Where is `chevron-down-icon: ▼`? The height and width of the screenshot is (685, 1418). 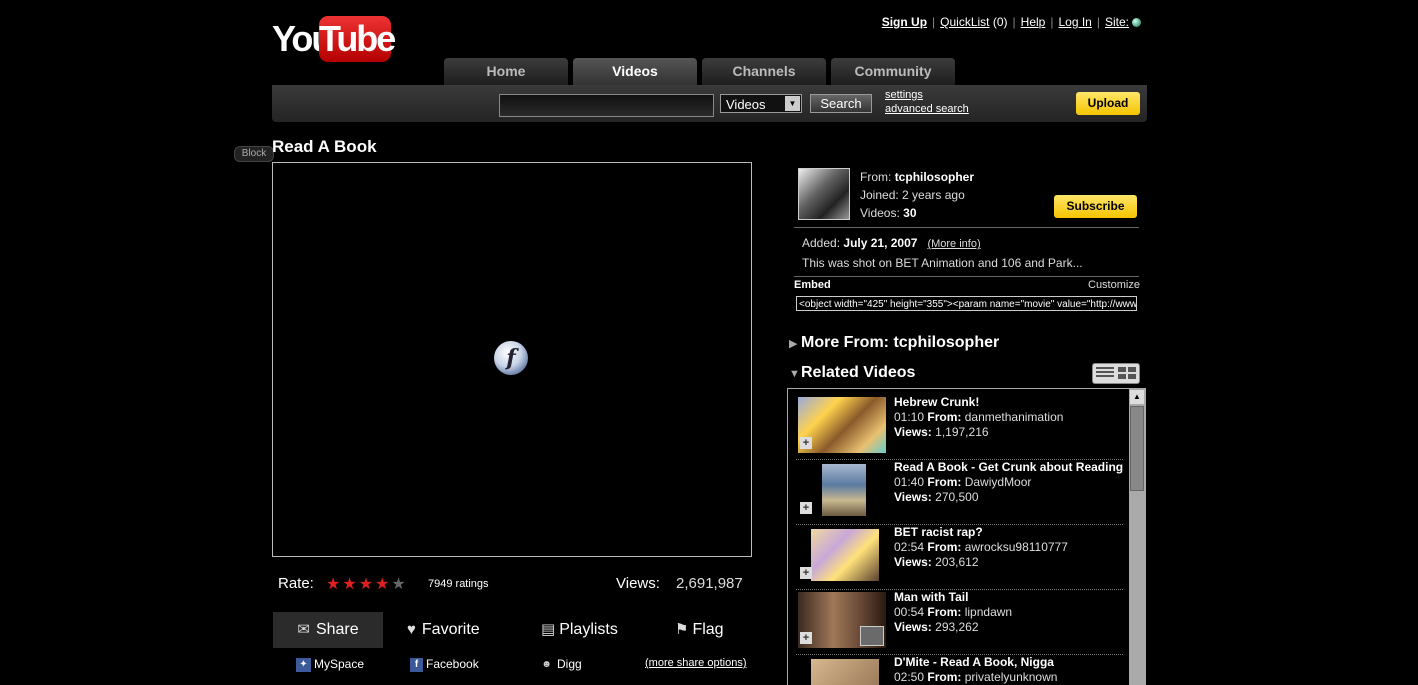 chevron-down-icon: ▼ is located at coordinates (792, 103).